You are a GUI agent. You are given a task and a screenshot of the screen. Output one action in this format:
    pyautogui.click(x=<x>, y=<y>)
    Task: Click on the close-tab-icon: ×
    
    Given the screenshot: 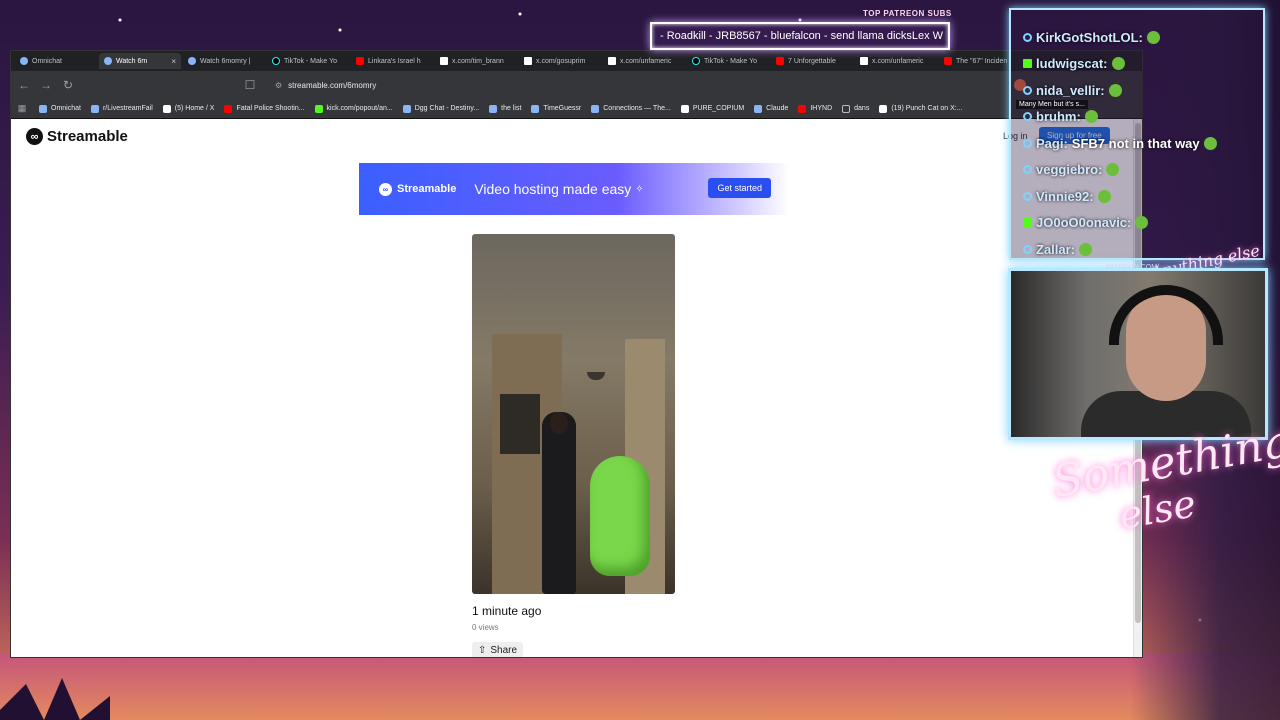 What is the action you would take?
    pyautogui.click(x=173, y=61)
    